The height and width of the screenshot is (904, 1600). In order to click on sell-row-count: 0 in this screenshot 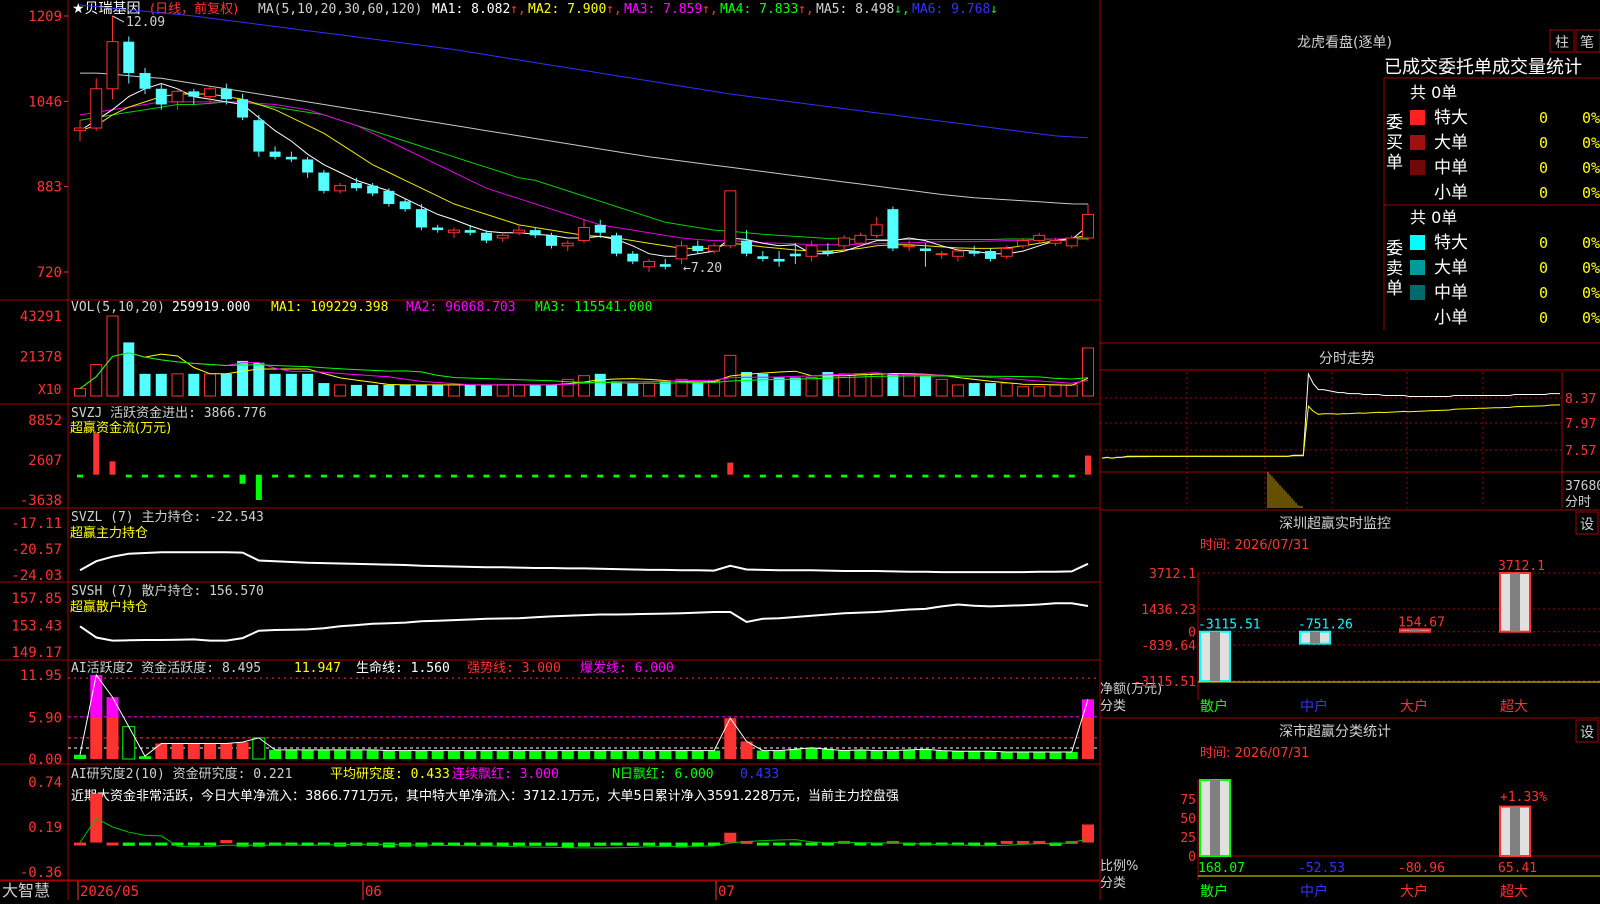, I will do `click(1543, 268)`.